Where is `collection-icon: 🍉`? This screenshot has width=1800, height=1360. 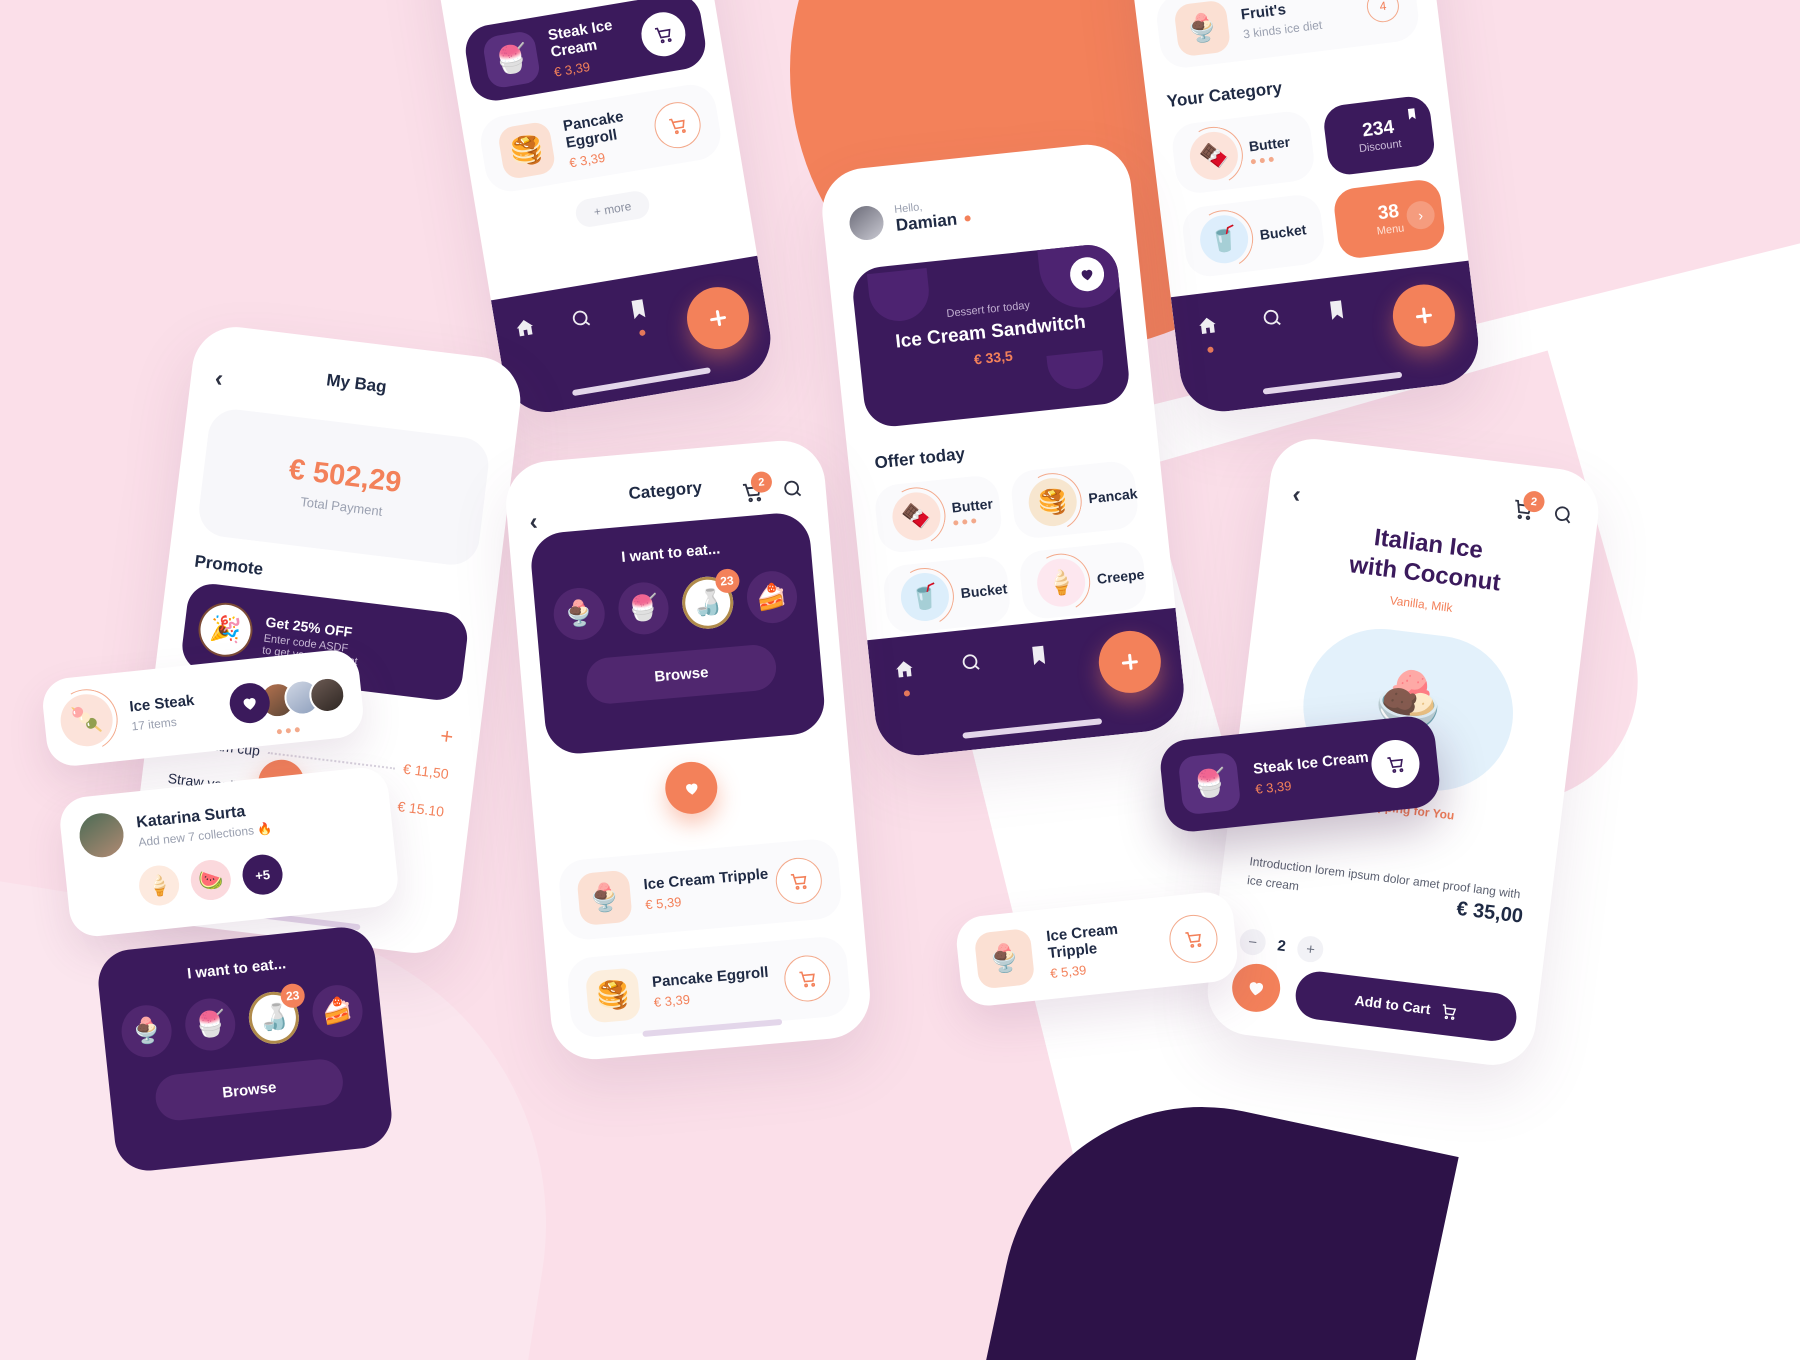 collection-icon: 🍉 is located at coordinates (210, 880).